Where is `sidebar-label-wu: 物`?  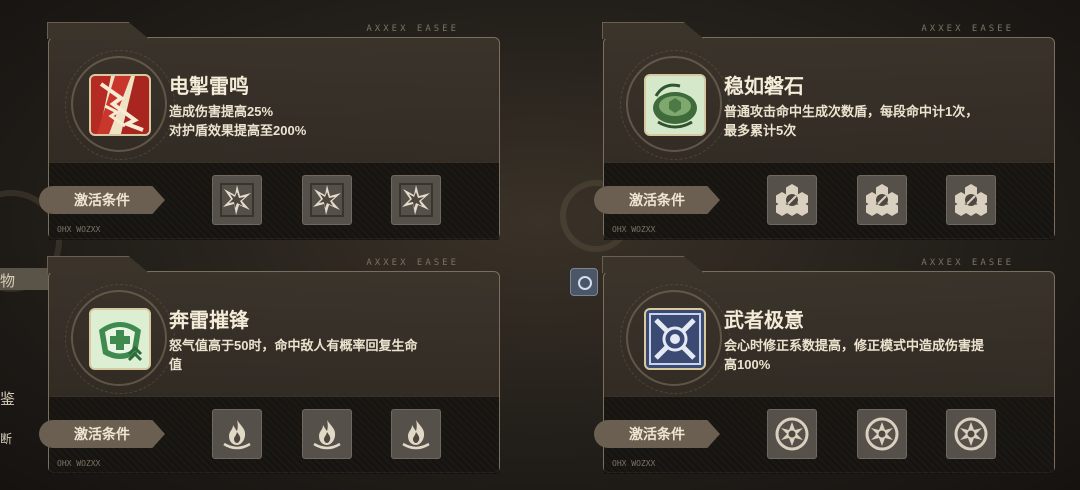 sidebar-label-wu: 物 is located at coordinates (7, 280).